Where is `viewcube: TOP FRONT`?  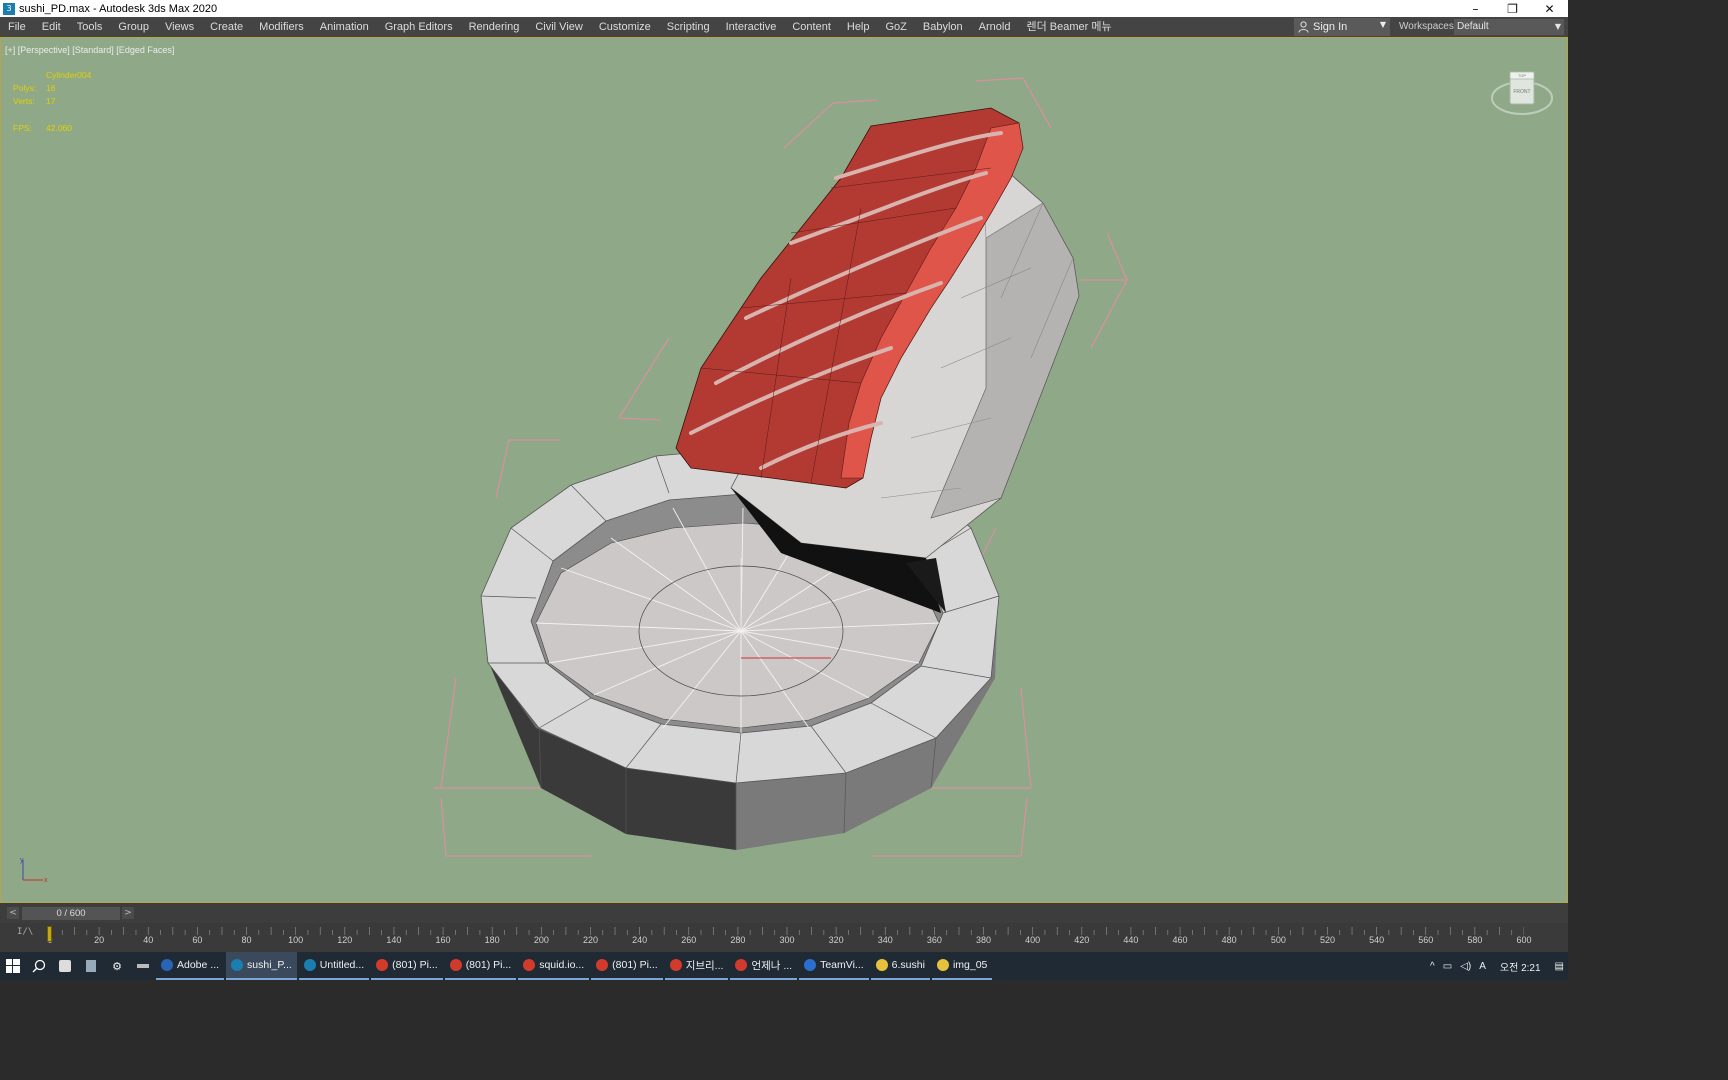
viewcube: TOP FRONT is located at coordinates (1522, 94).